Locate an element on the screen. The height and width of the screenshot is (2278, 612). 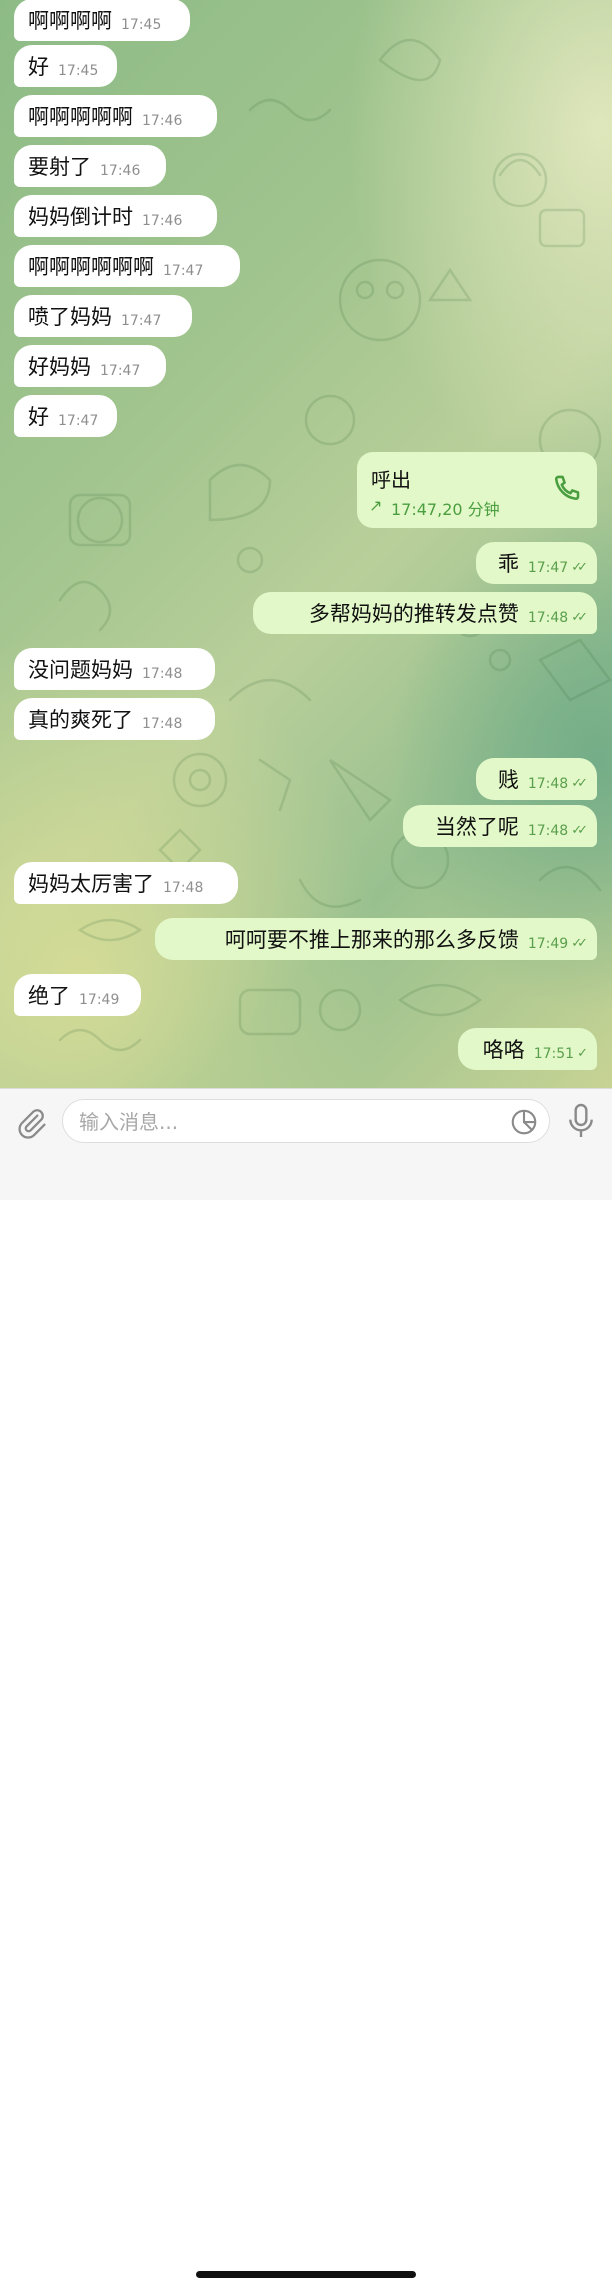
incoming-message: 啊啊啊啊啊 17:46 is located at coordinates (115, 116).